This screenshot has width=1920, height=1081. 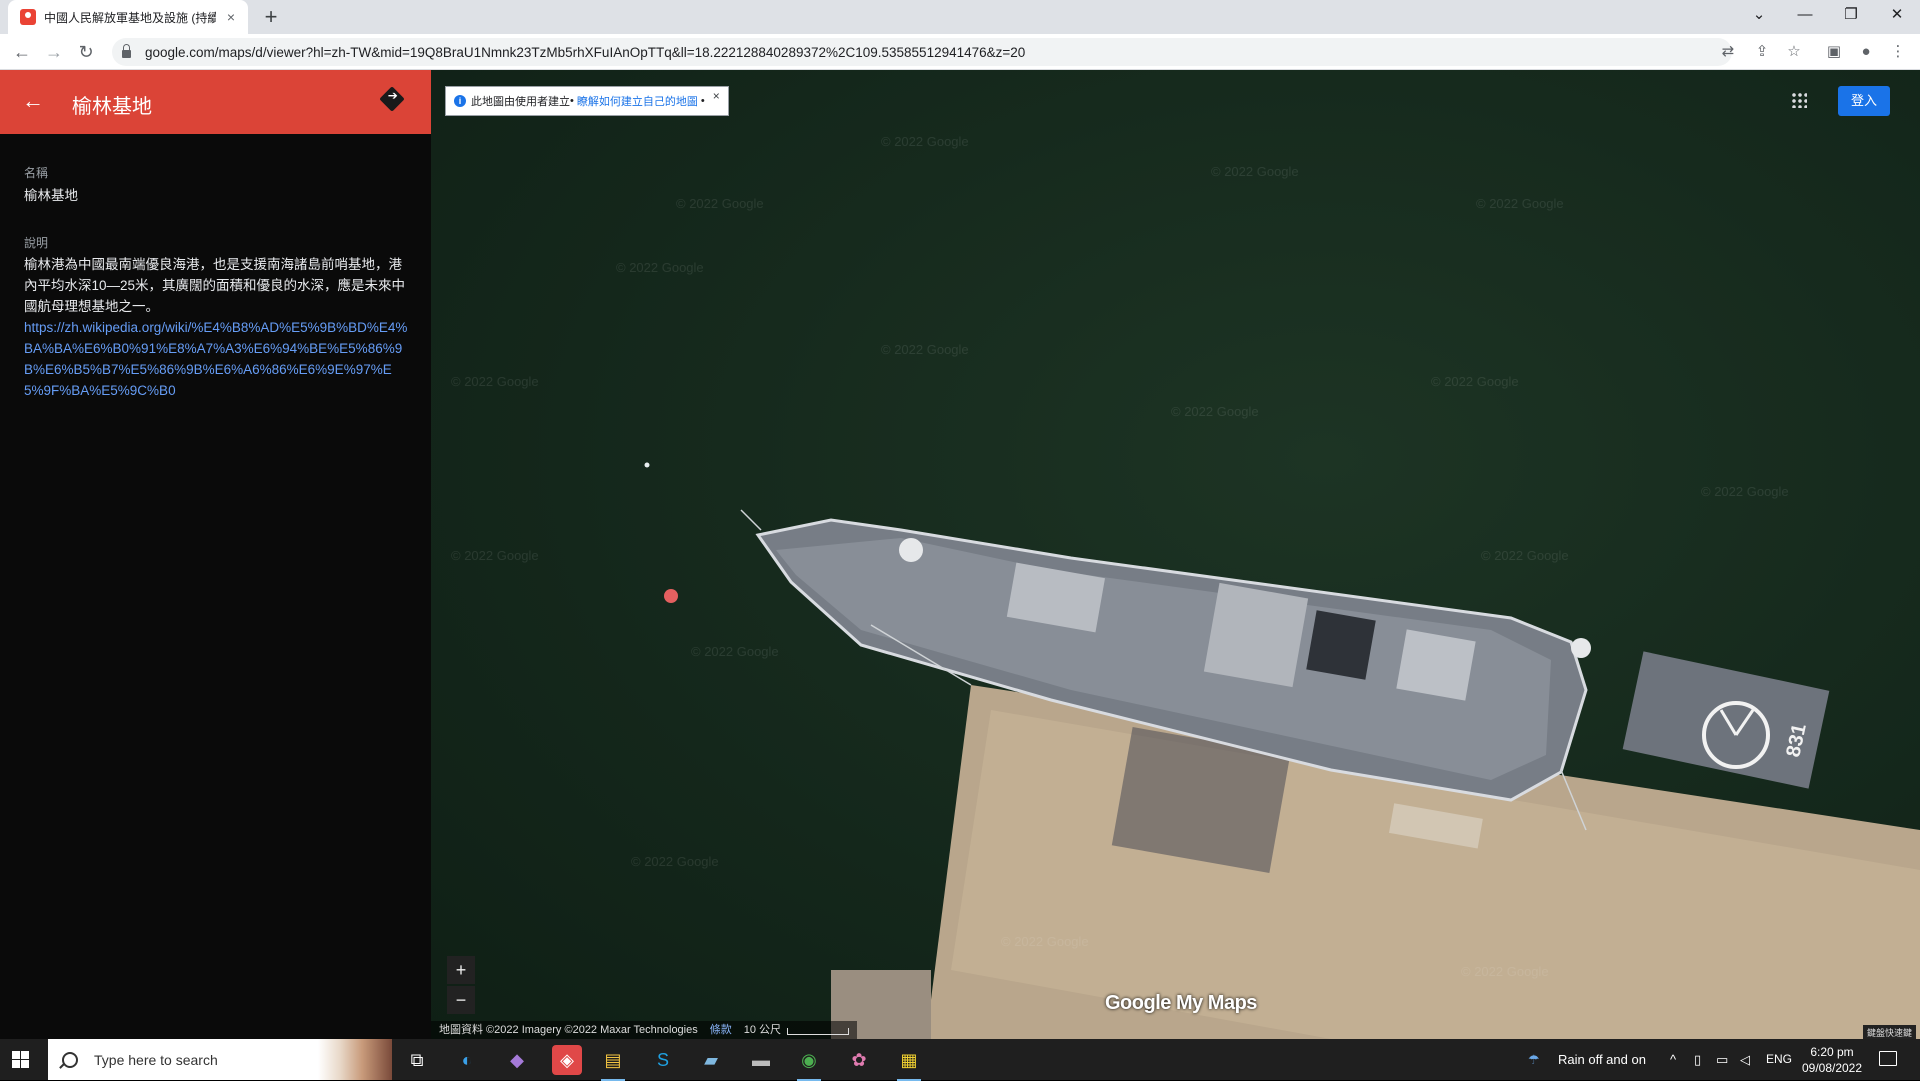 What do you see at coordinates (355, 1059) in the screenshot?
I see `search-highlight-image` at bounding box center [355, 1059].